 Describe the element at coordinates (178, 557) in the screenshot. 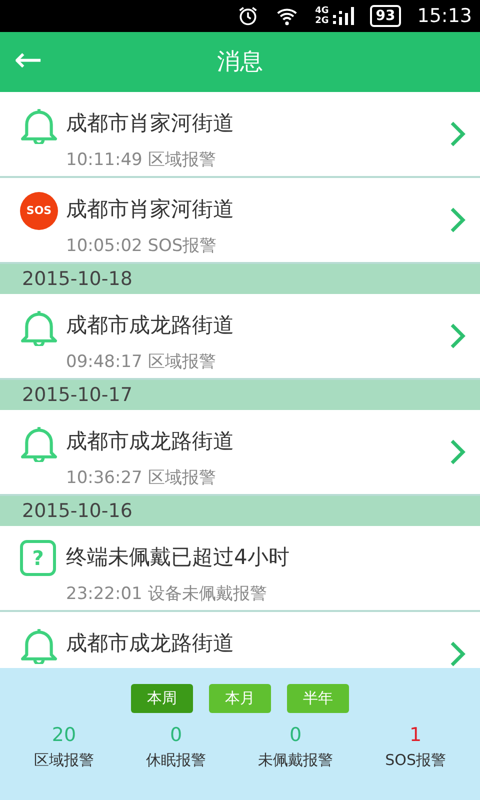

I see `message-title: 终端未佩戴已超过4小时` at that location.